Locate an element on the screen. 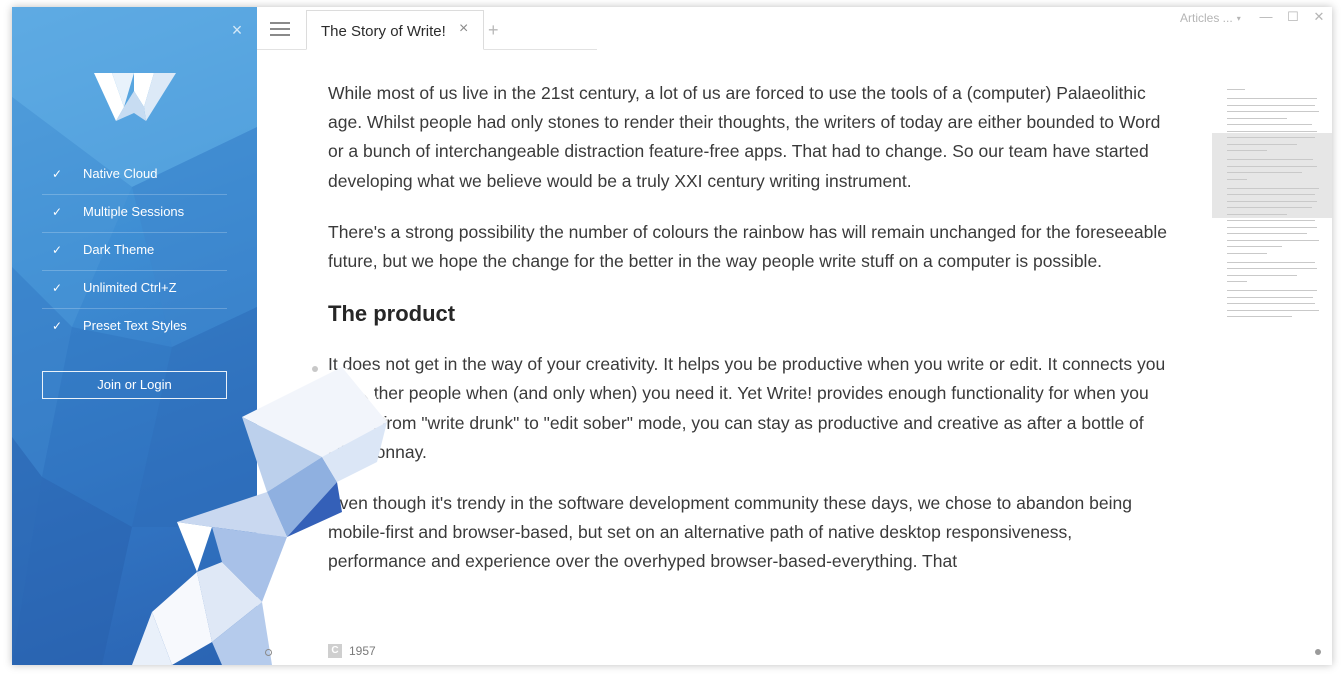  minimize-icon: — is located at coordinates (1266, 17).